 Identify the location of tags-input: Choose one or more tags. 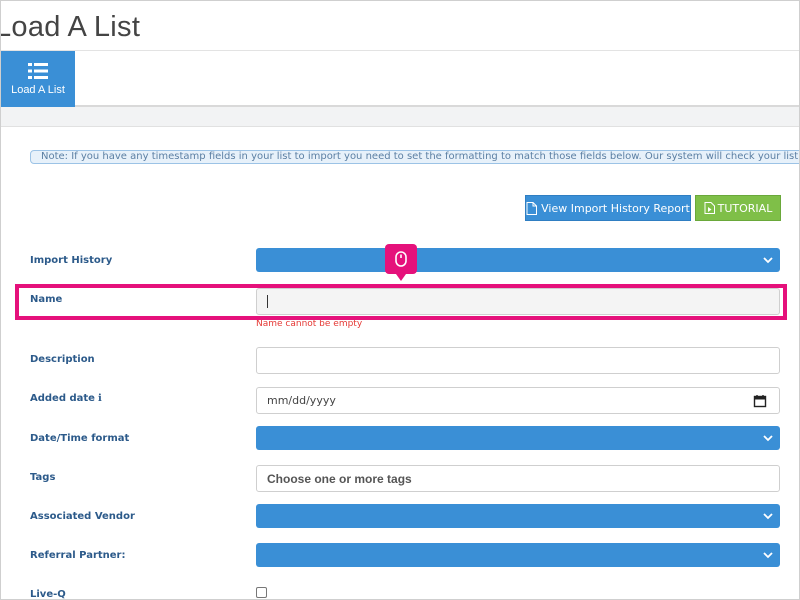
(518, 478).